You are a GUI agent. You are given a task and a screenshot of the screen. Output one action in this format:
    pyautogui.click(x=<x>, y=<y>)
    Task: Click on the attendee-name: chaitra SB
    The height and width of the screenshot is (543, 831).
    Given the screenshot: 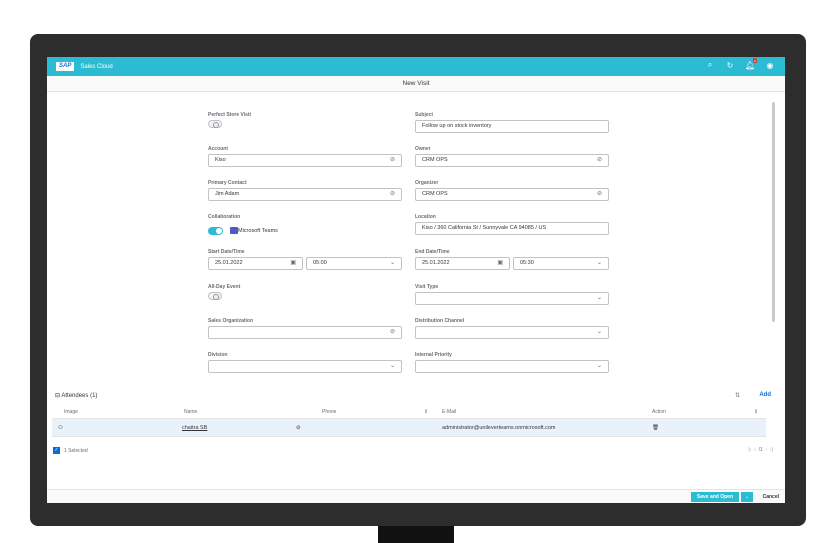 What is the action you would take?
    pyautogui.click(x=194, y=428)
    